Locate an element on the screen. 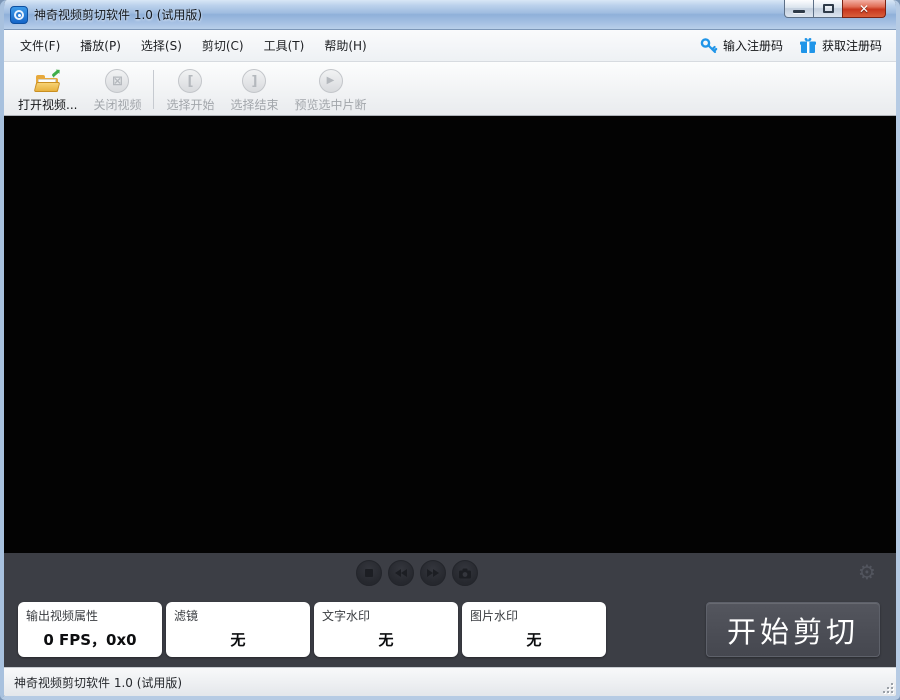  select-end-icon: ] is located at coordinates (254, 81).